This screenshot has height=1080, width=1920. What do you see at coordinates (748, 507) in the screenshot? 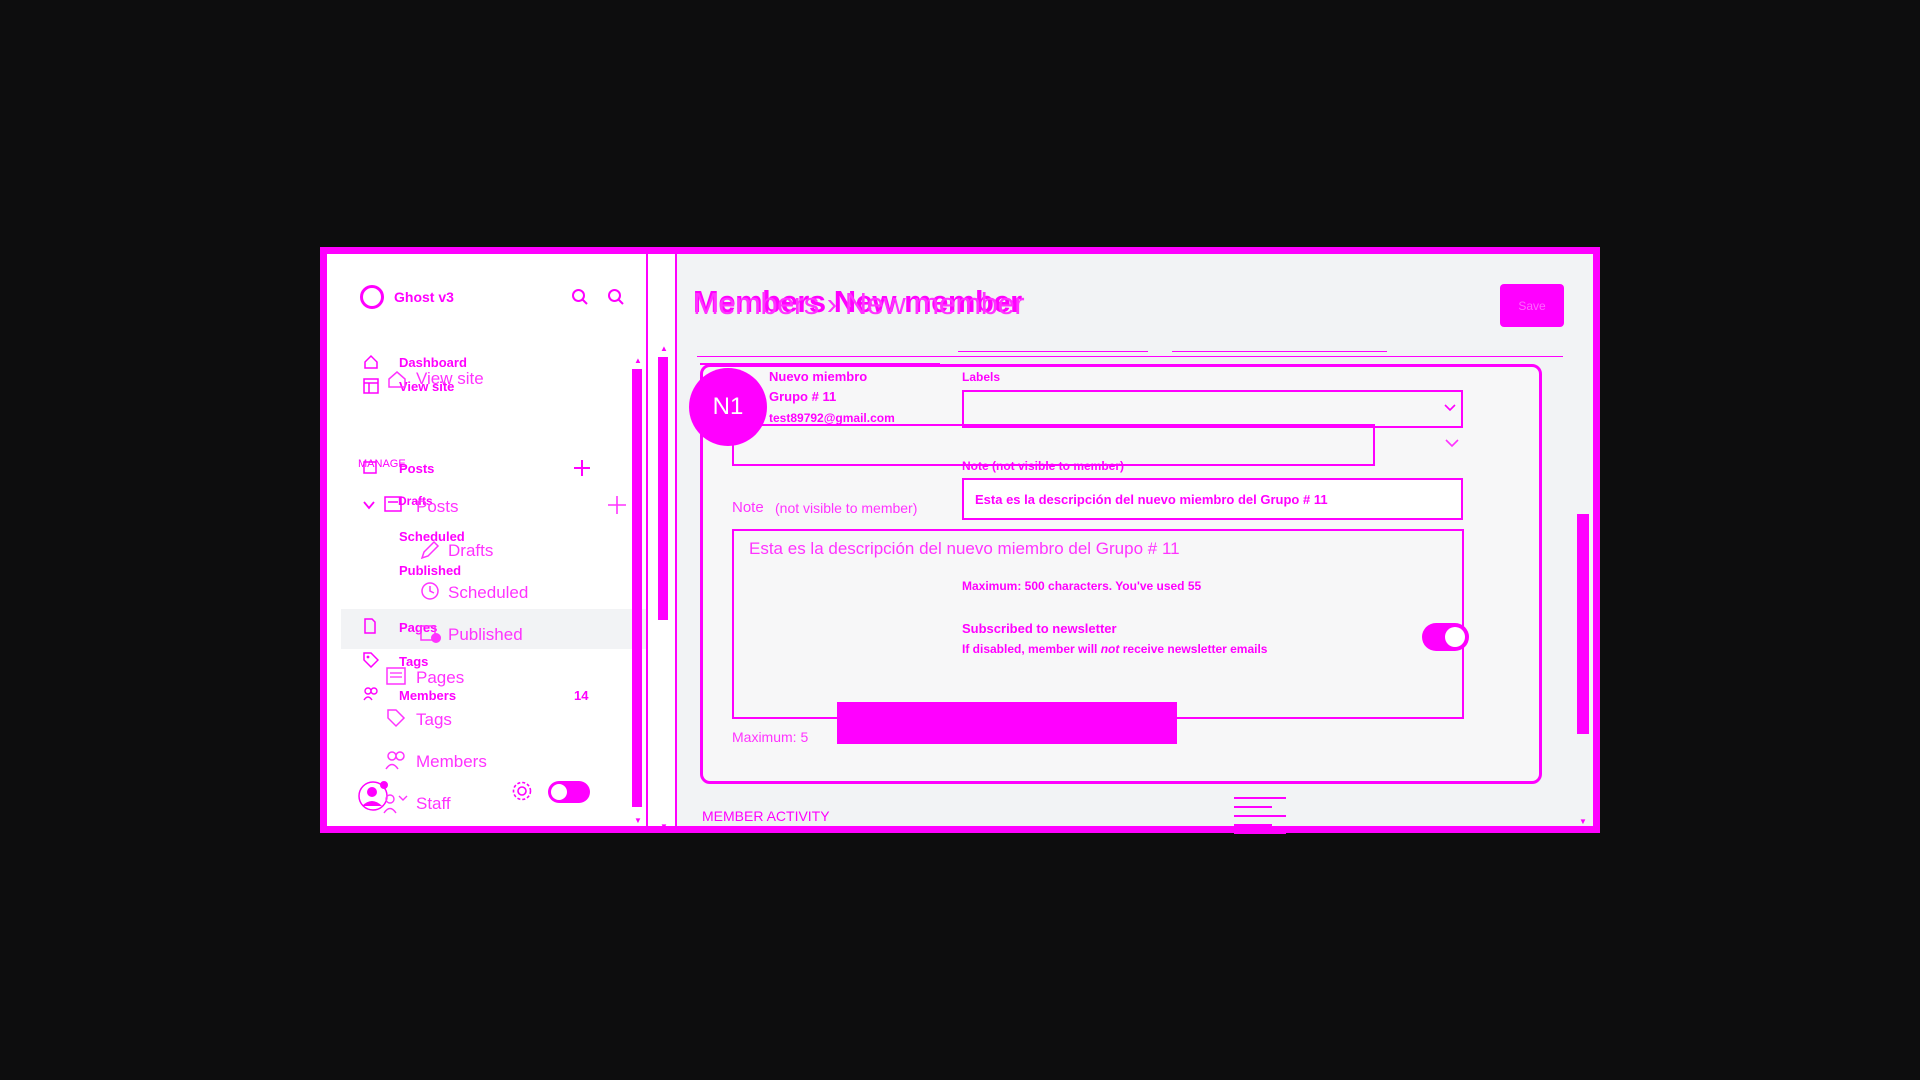
I see `note-label-ghost: Note` at bounding box center [748, 507].